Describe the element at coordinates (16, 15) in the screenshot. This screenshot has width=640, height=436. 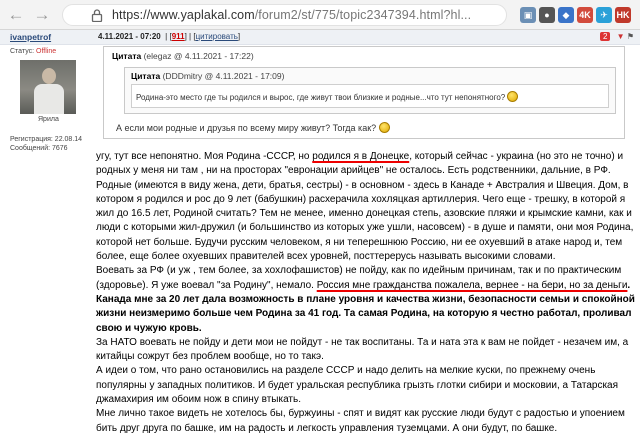
I see `back-arrow-icon: ←` at that location.